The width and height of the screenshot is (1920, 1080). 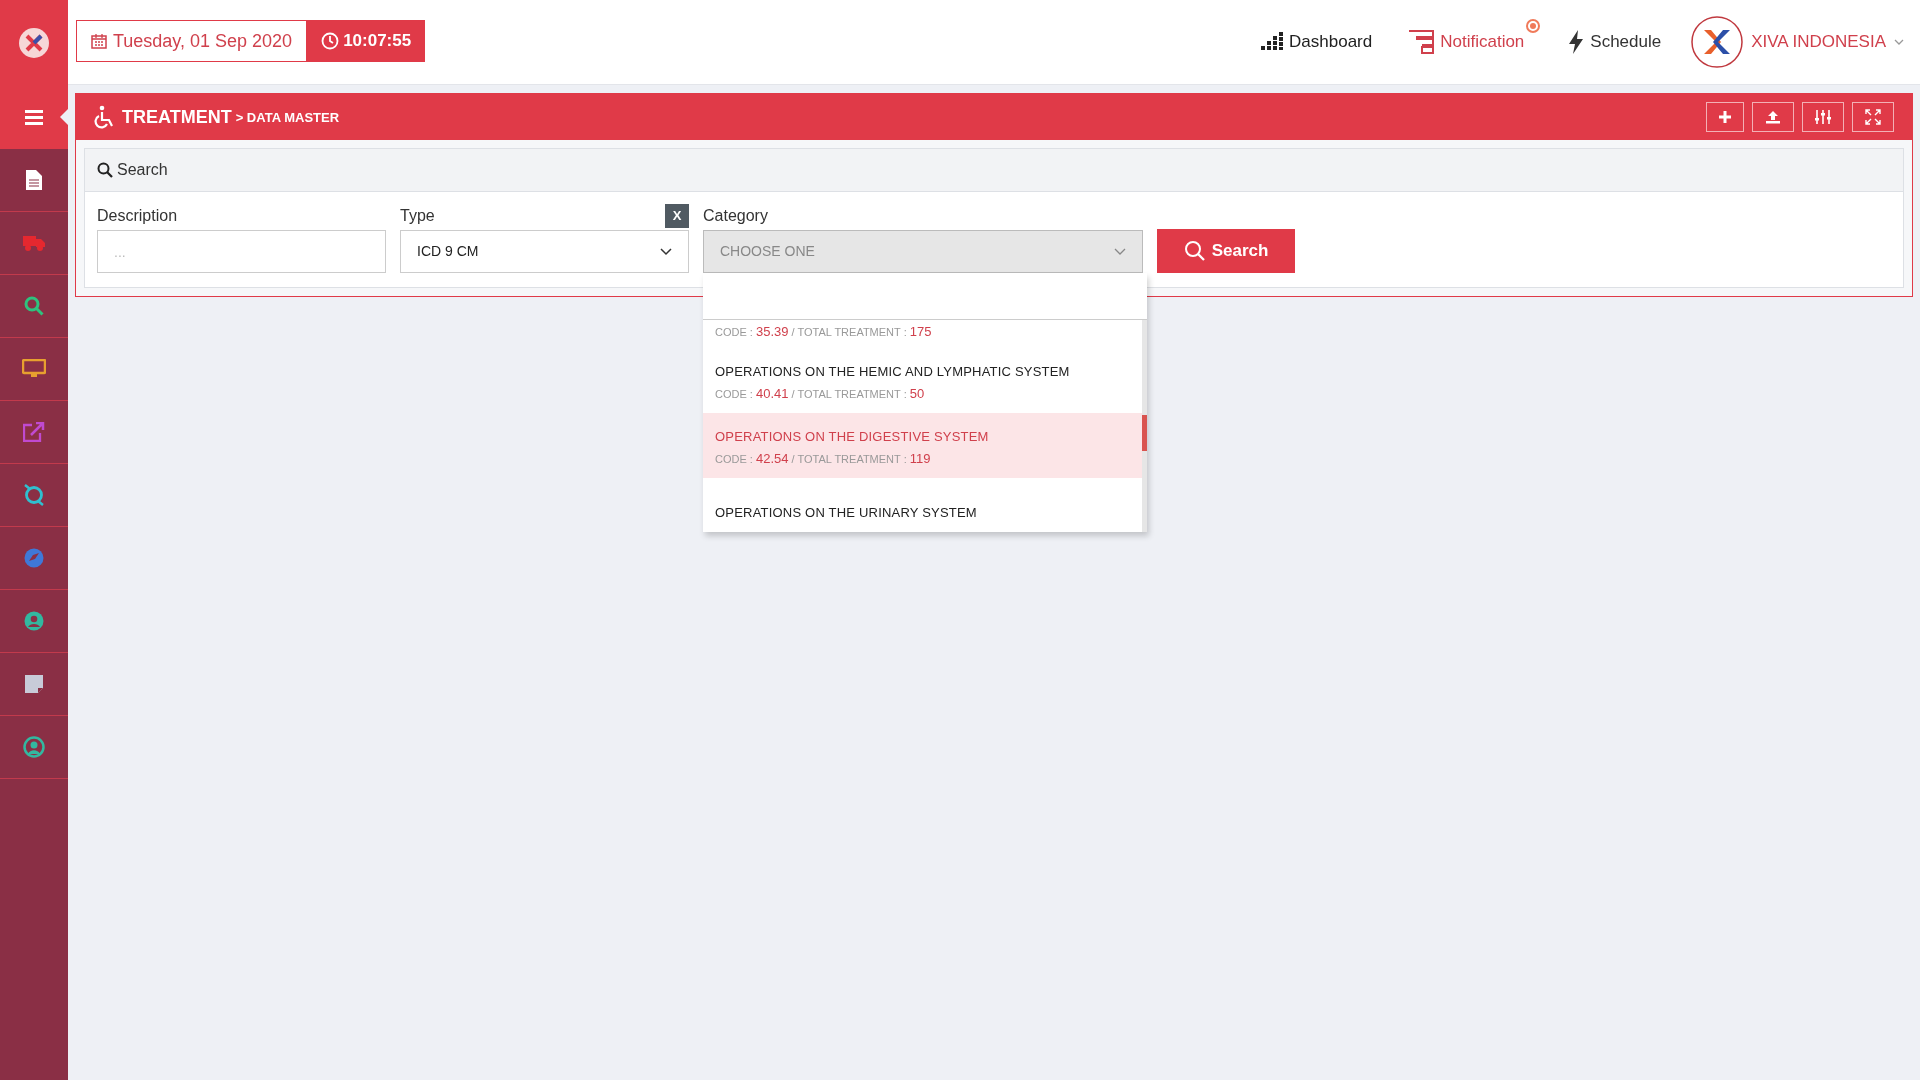 What do you see at coordinates (34, 495) in the screenshot?
I see `ring-icon` at bounding box center [34, 495].